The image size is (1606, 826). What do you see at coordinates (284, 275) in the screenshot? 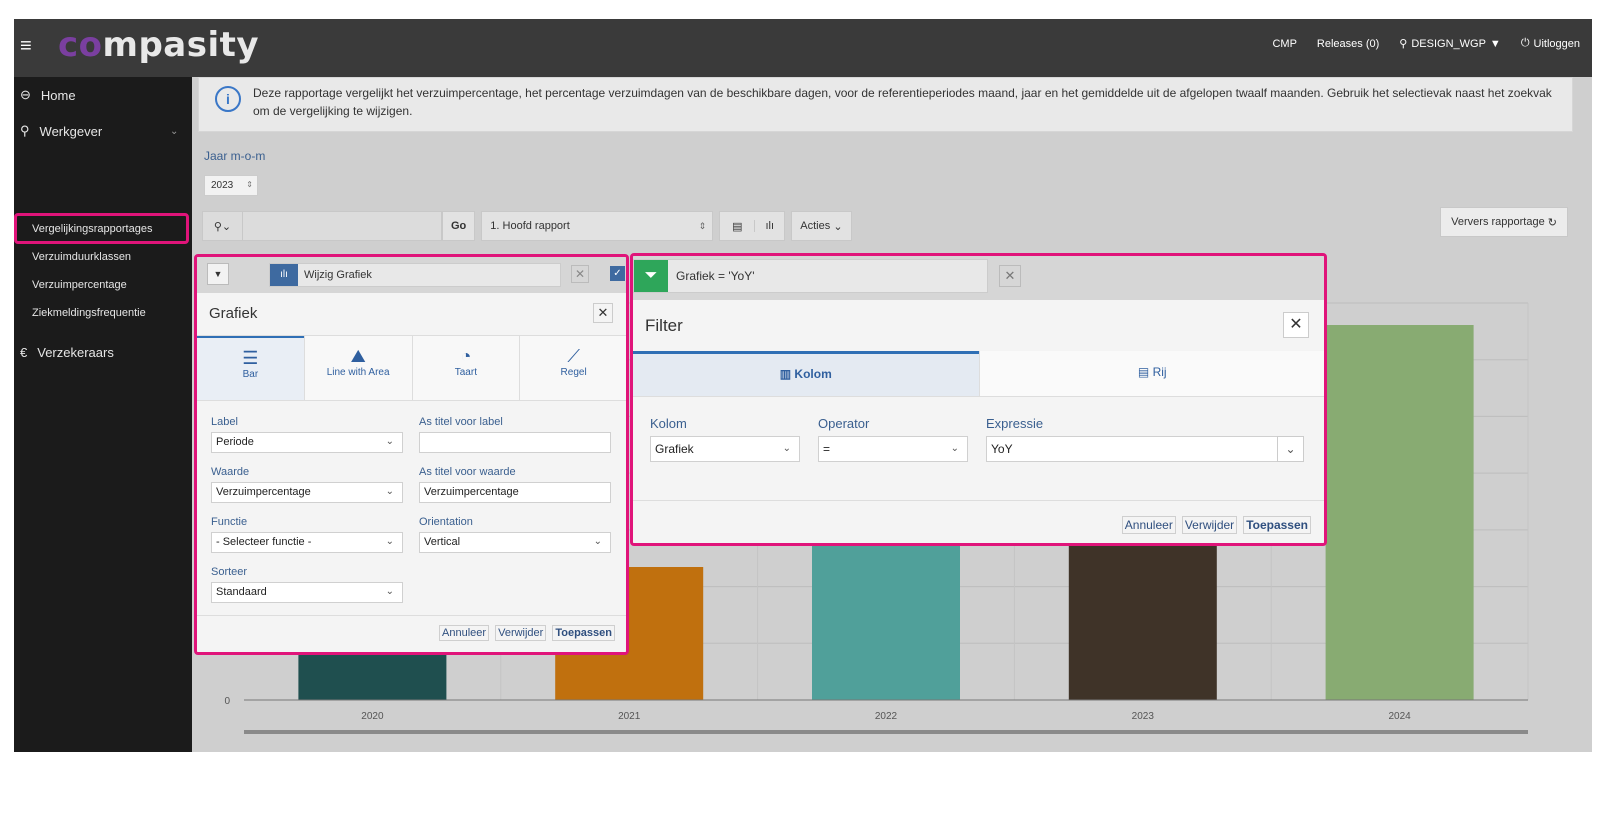
I see `bar-chart-icon: ılı` at bounding box center [284, 275].